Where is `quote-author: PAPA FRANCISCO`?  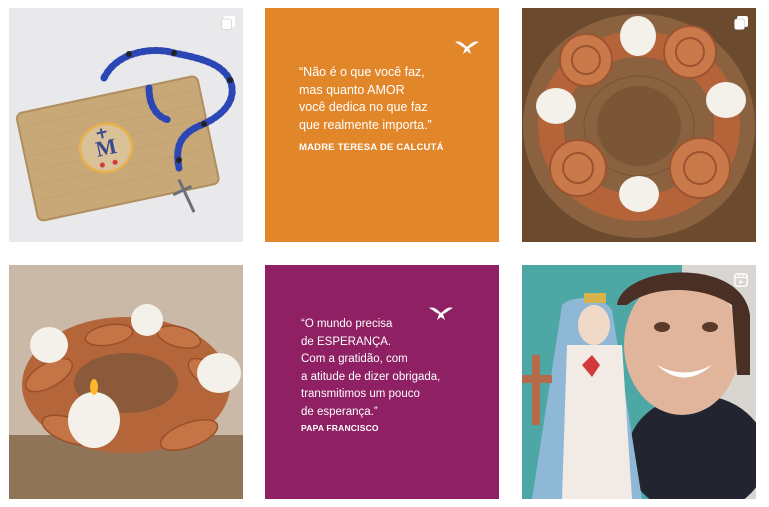
quote-author: PAPA FRANCISCO is located at coordinates (340, 428).